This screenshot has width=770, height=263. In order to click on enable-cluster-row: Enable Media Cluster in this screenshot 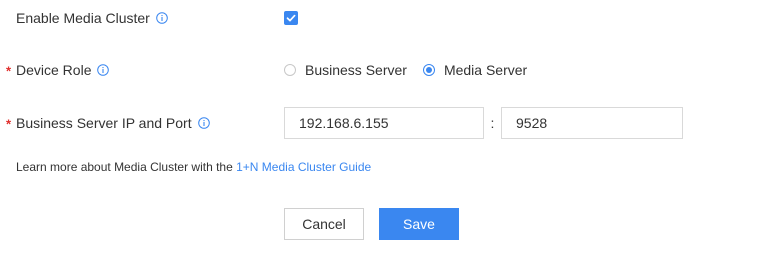, I will do `click(385, 18)`.